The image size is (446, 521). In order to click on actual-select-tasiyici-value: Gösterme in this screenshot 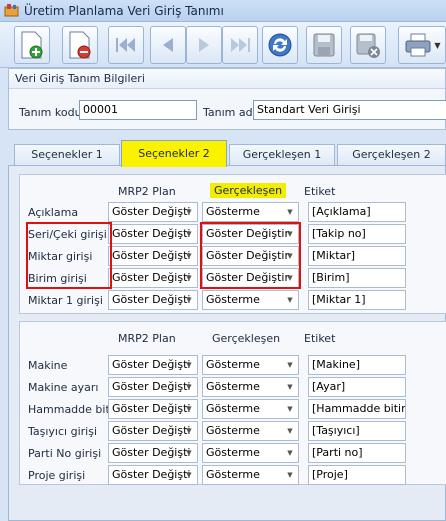, I will do `click(233, 430)`.